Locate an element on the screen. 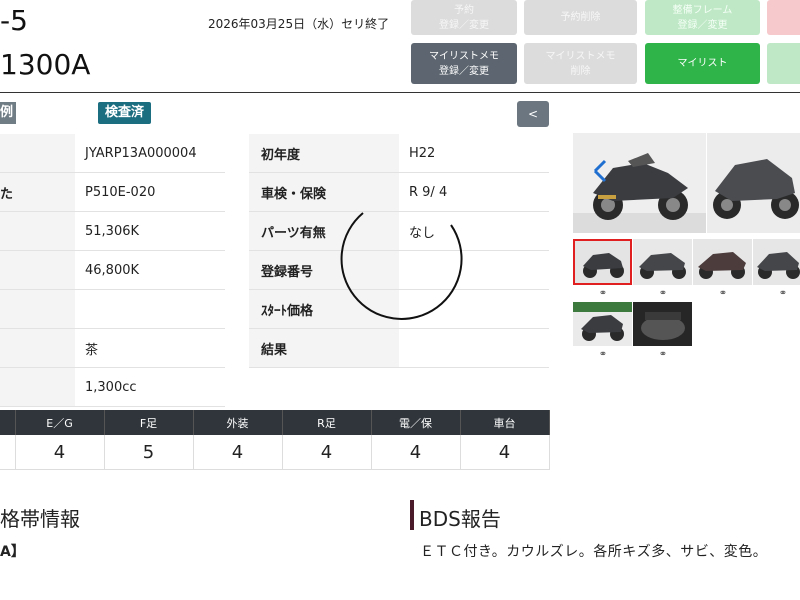 The height and width of the screenshot is (600, 800). collapse-button: < is located at coordinates (533, 114).